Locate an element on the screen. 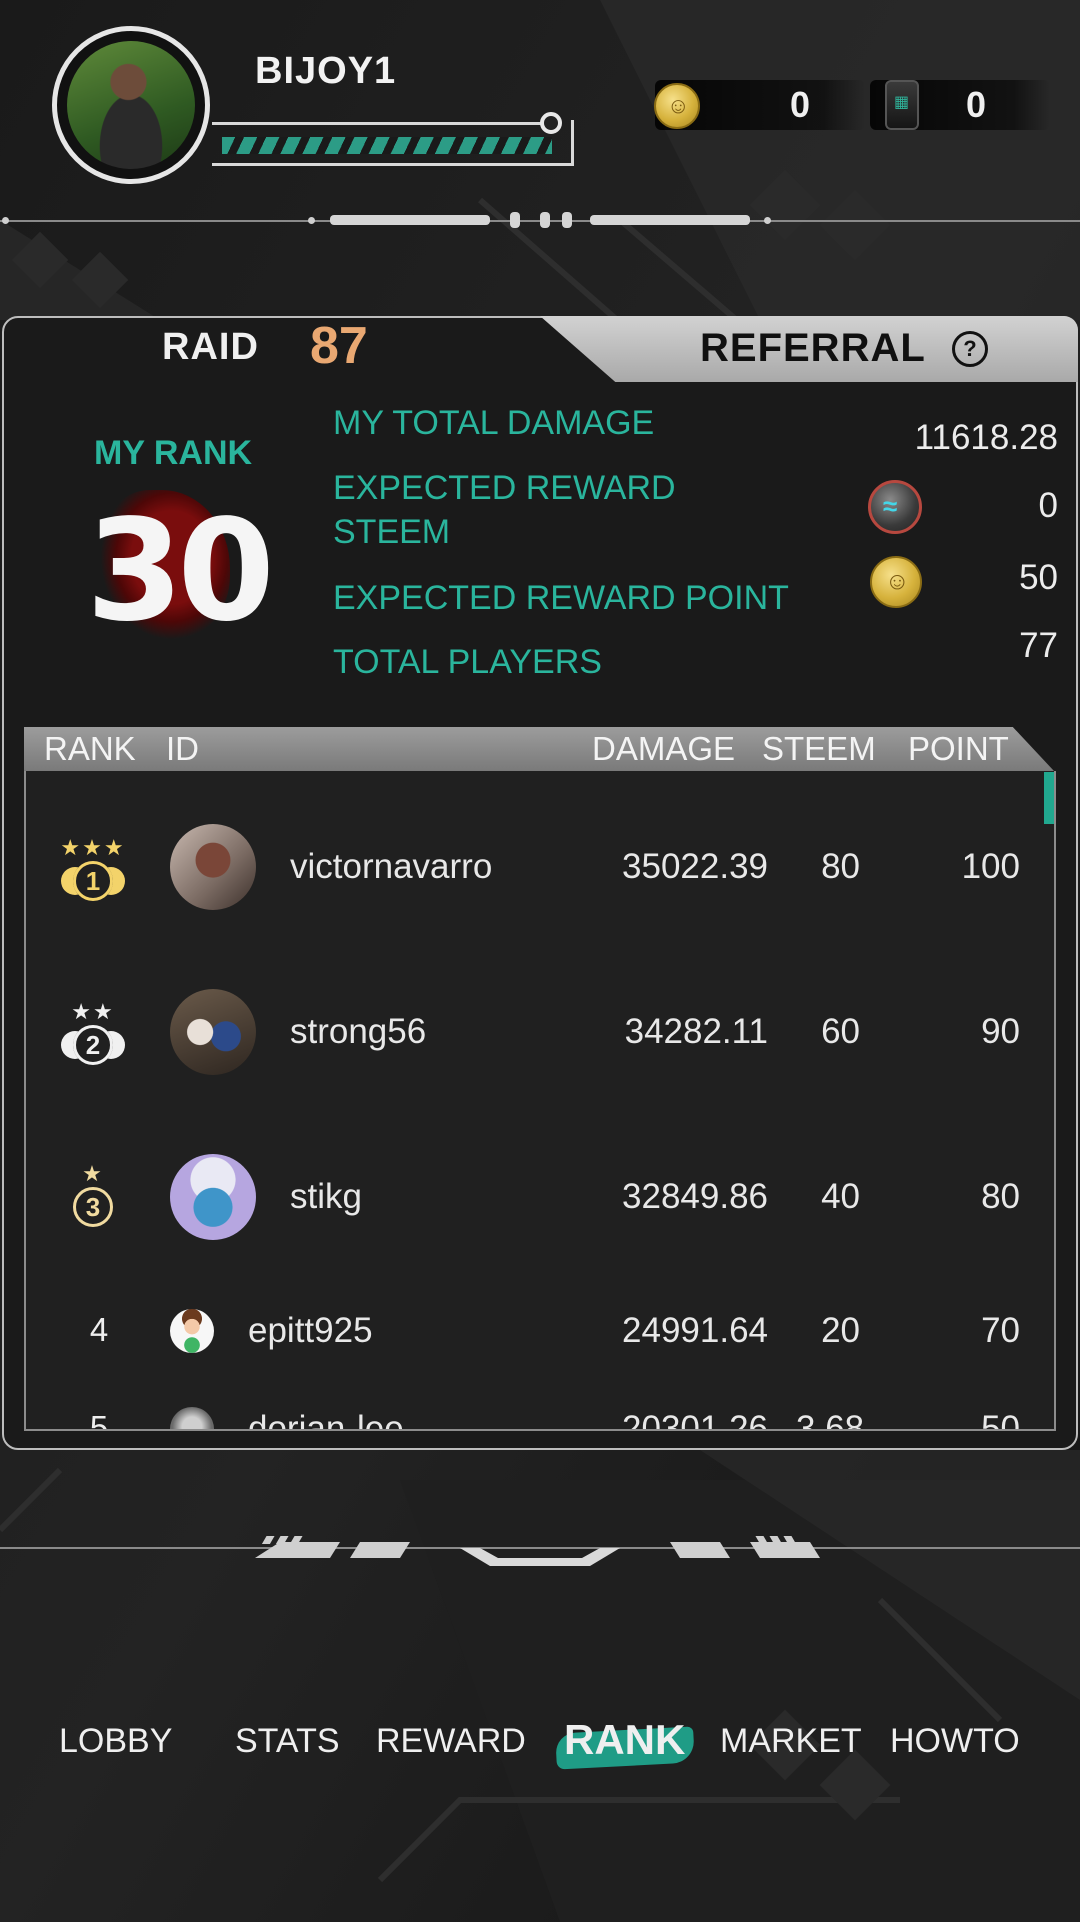  player-steem: 60 is located at coordinates (840, 1031).